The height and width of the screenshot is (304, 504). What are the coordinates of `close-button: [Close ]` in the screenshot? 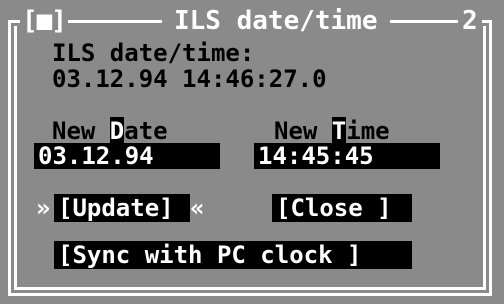 It's located at (342, 208).